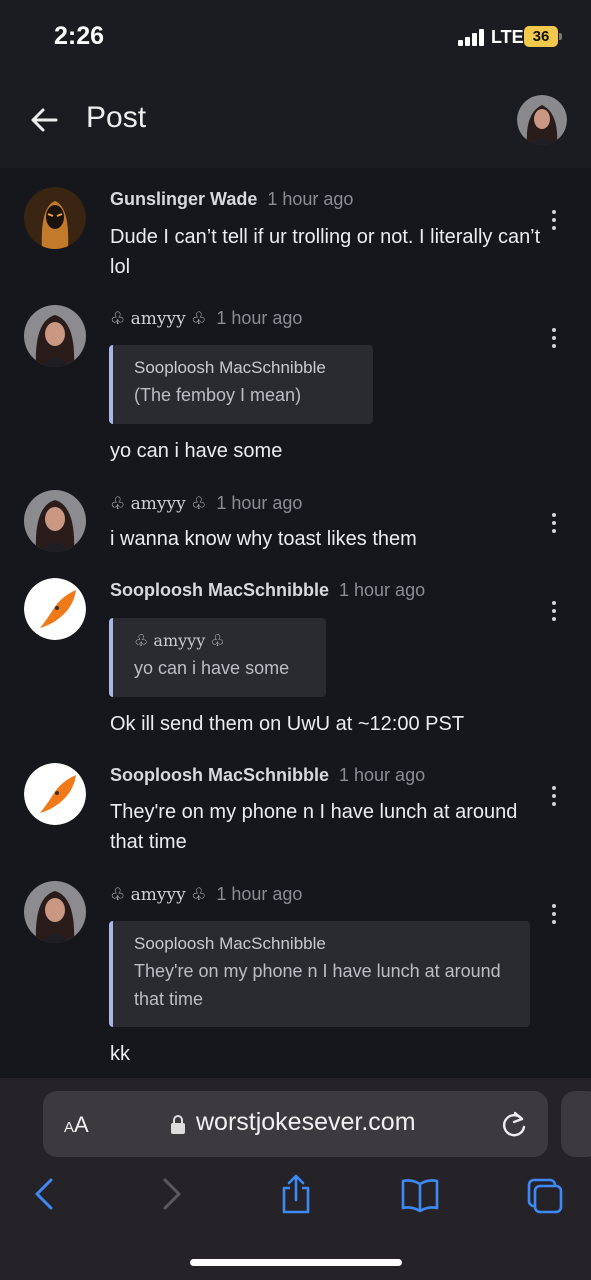 This screenshot has width=591, height=1280. What do you see at coordinates (179, 640) in the screenshot?
I see `quote-author: ♧ amyyy ♧` at bounding box center [179, 640].